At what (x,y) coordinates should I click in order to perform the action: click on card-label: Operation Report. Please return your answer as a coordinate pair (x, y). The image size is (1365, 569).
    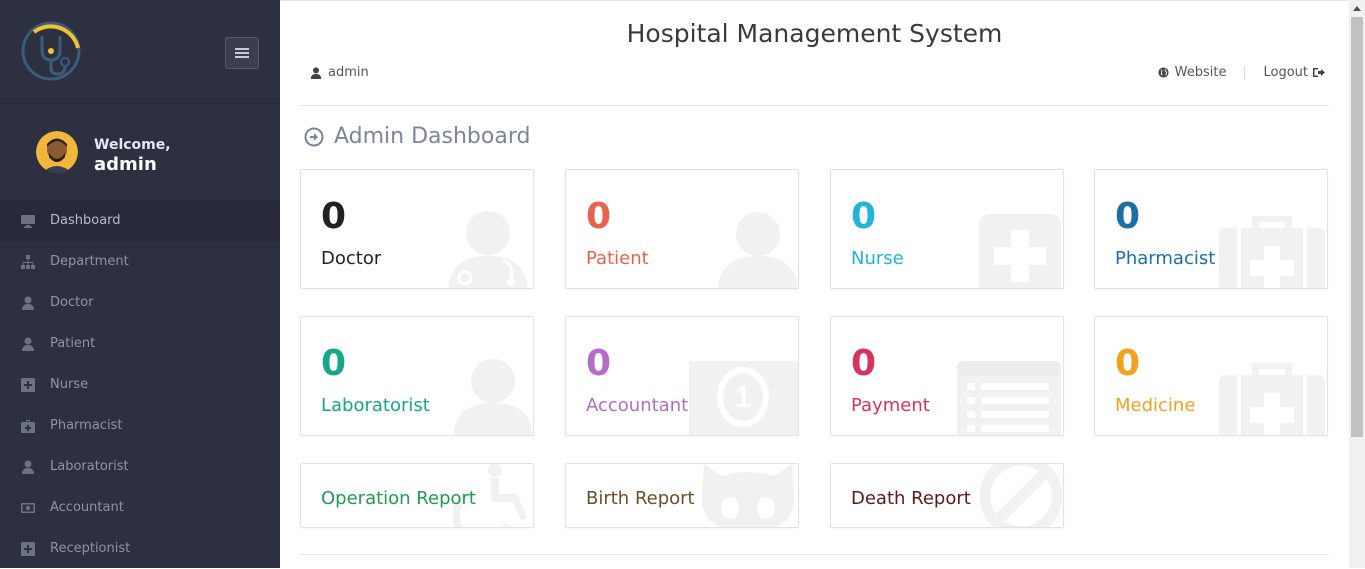
    Looking at the image, I should click on (398, 498).